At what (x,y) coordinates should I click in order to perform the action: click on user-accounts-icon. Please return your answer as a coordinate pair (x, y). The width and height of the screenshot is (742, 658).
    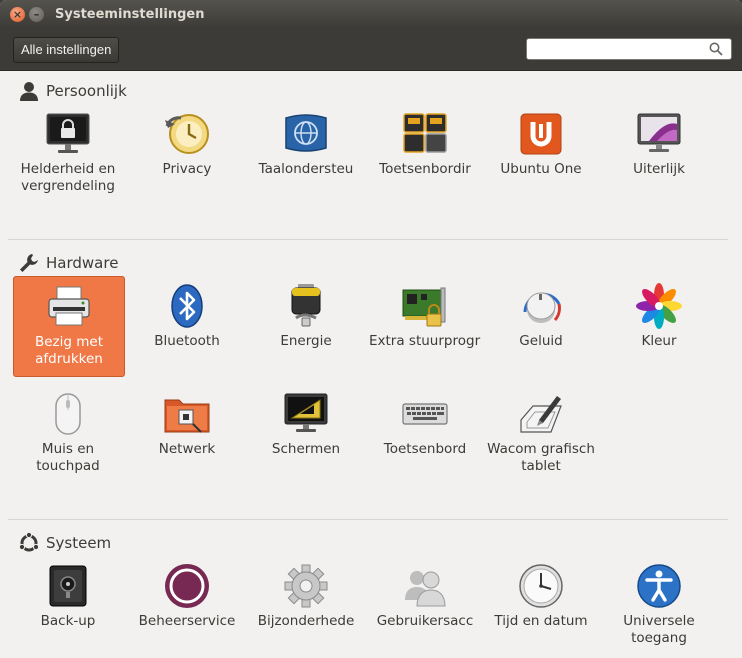
    Looking at the image, I should click on (425, 589).